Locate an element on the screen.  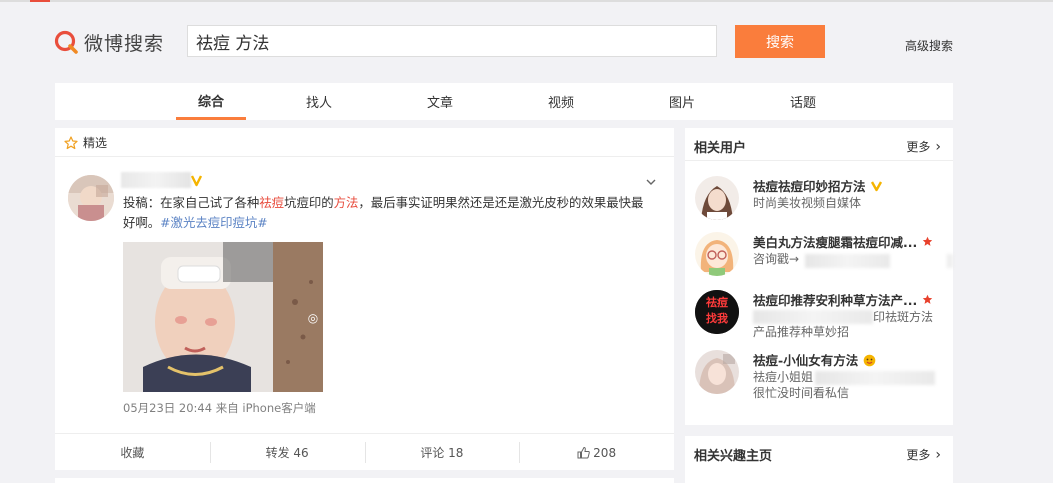
related-interest-card: 相关兴趣主页 更多 › is located at coordinates (819, 459).